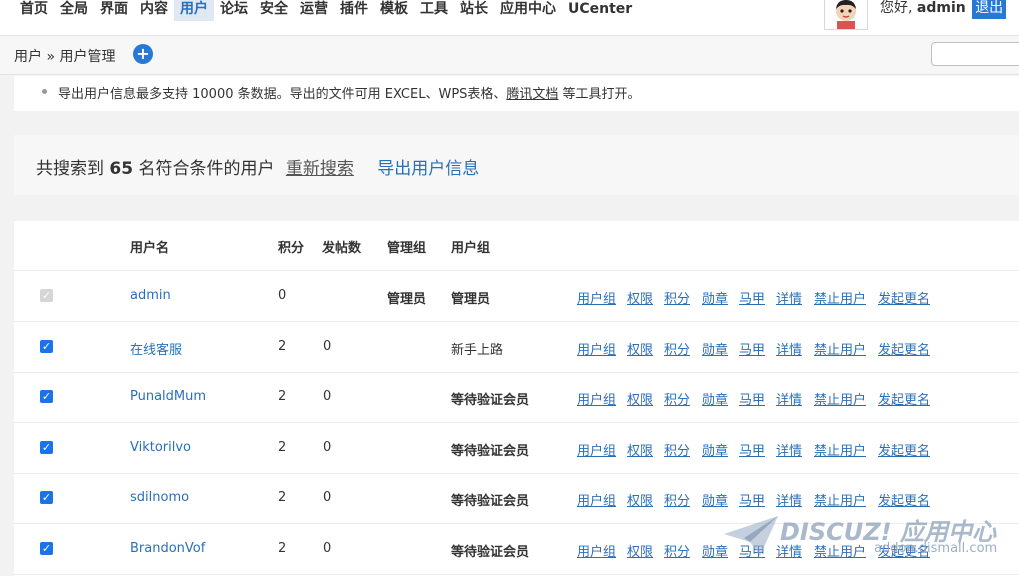 This screenshot has width=1019, height=576. Describe the element at coordinates (434, 10) in the screenshot. I see `nav-item-tools: 工具` at that location.